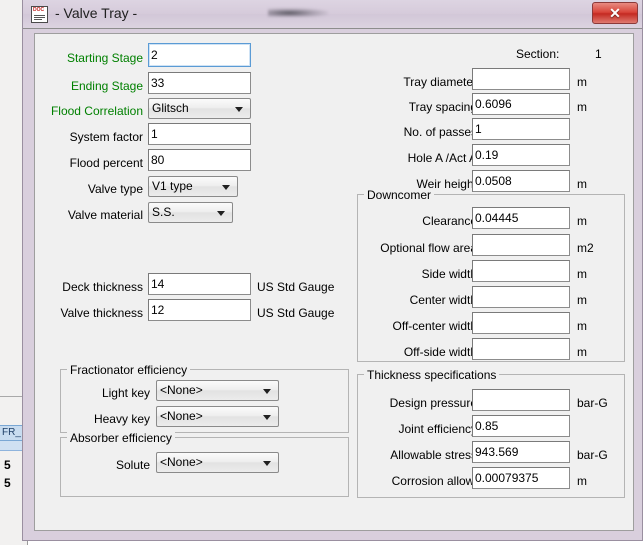 The height and width of the screenshot is (545, 643). I want to click on label-tray-spacing: Tray spacing, so click(442, 107).